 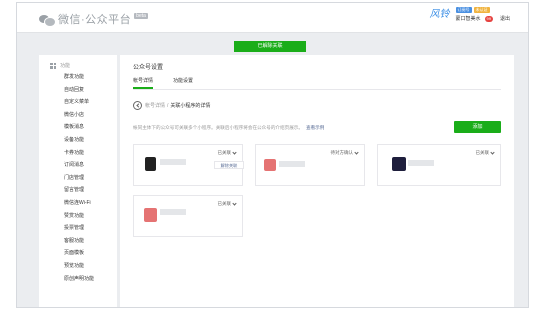 I want to click on mini-program-card: 待对方确认, so click(x=310, y=165).